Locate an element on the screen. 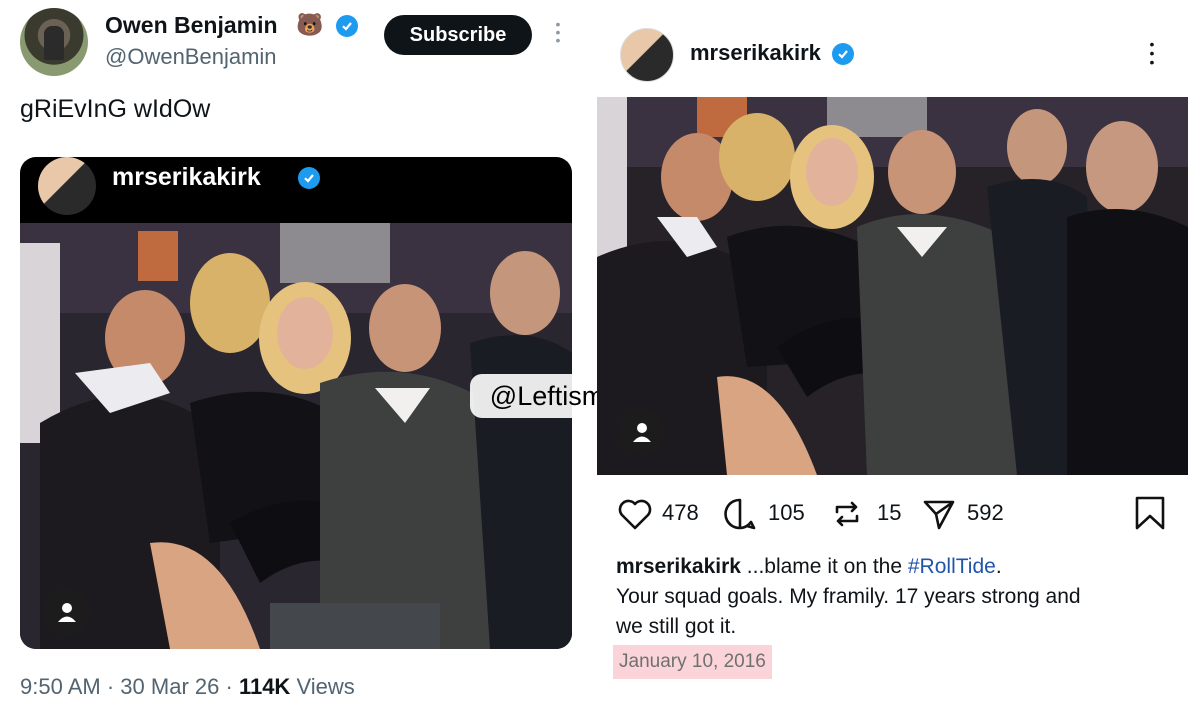 Image resolution: width=1200 pixels, height=708 pixels. bookmark-icon is located at coordinates (1150, 515).